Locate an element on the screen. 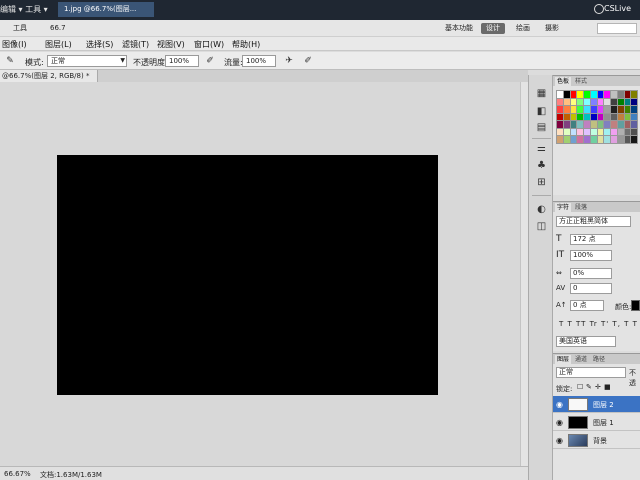 Image resolution: width=640 pixels, height=480 pixels. menu-select: 选择(S) is located at coordinates (99, 44).